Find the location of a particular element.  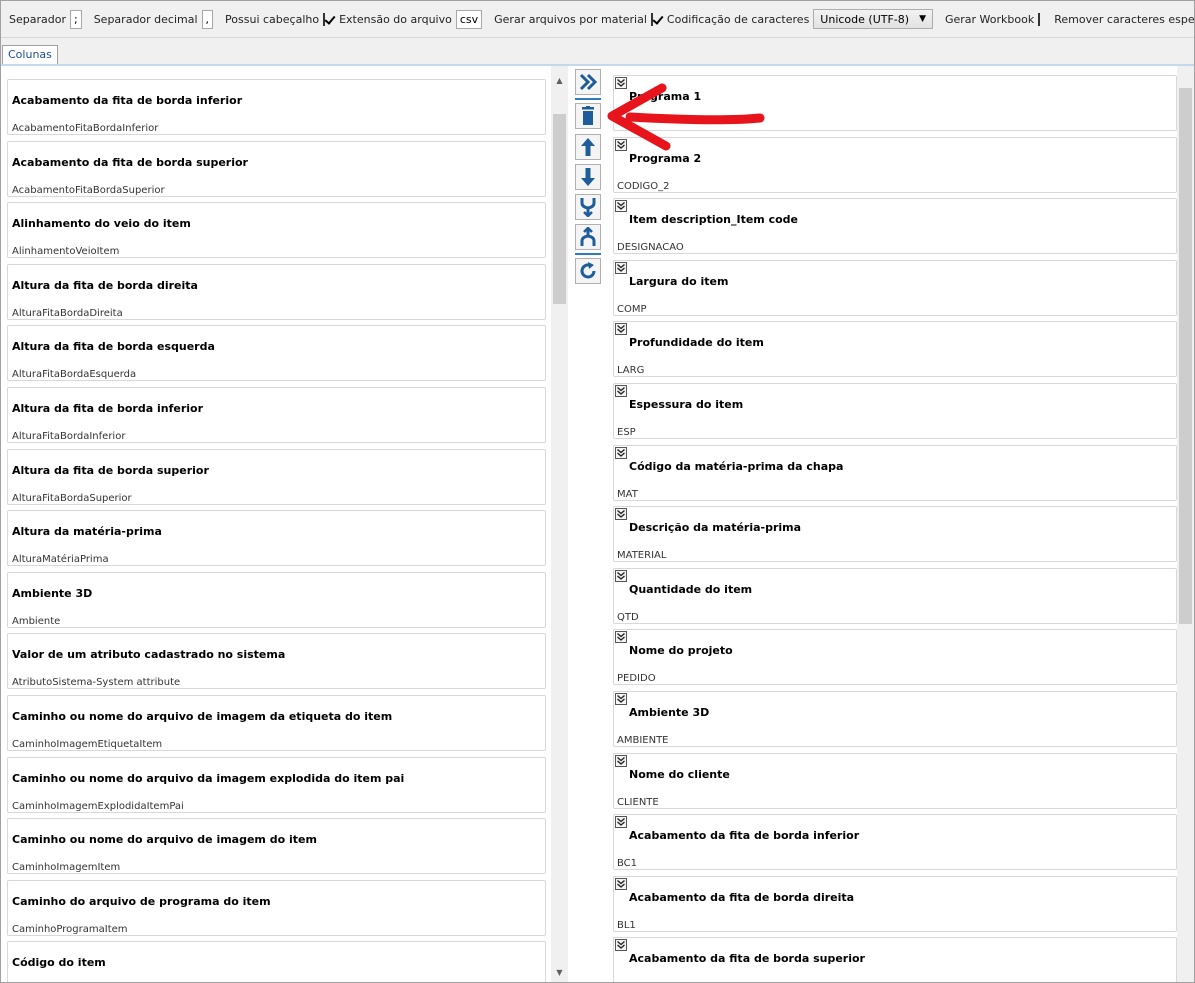

remove-column-button is located at coordinates (588, 116).